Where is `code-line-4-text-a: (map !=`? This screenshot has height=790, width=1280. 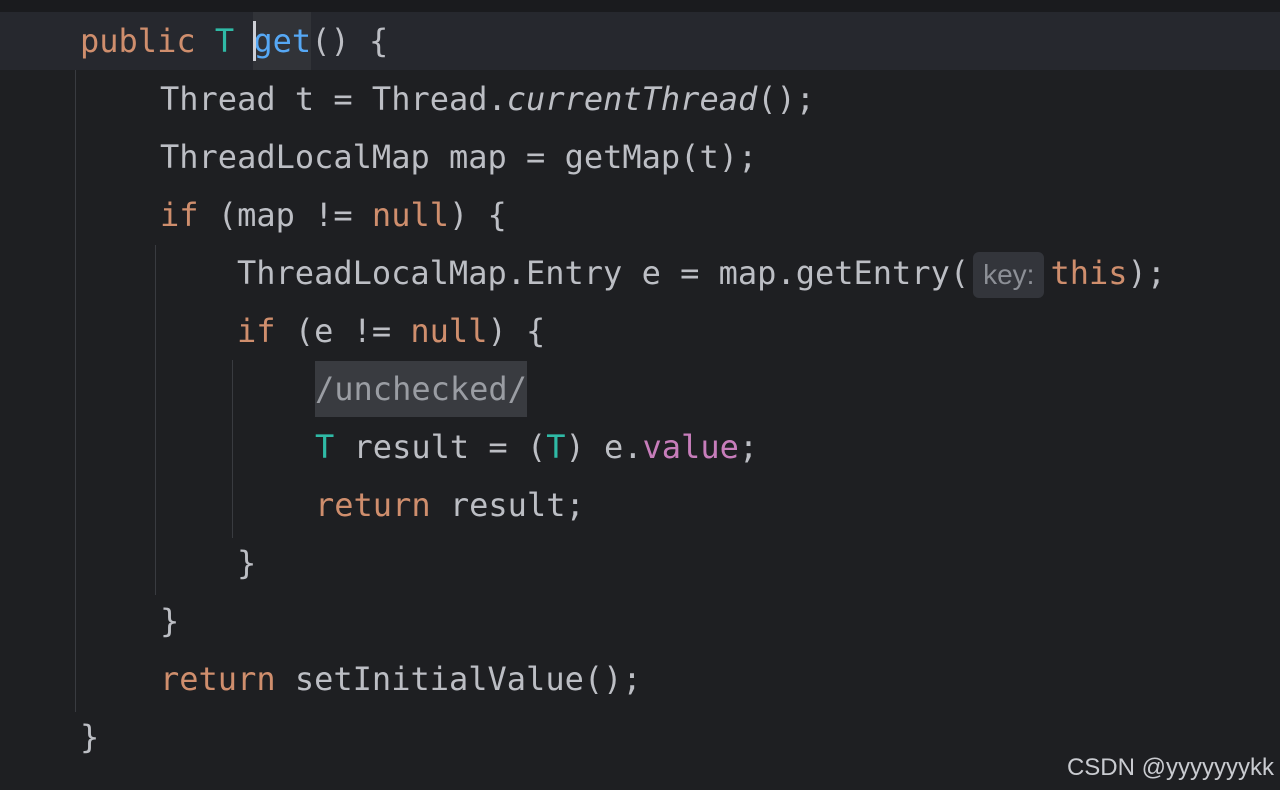
code-line-4-text-a: (map != is located at coordinates (285, 215).